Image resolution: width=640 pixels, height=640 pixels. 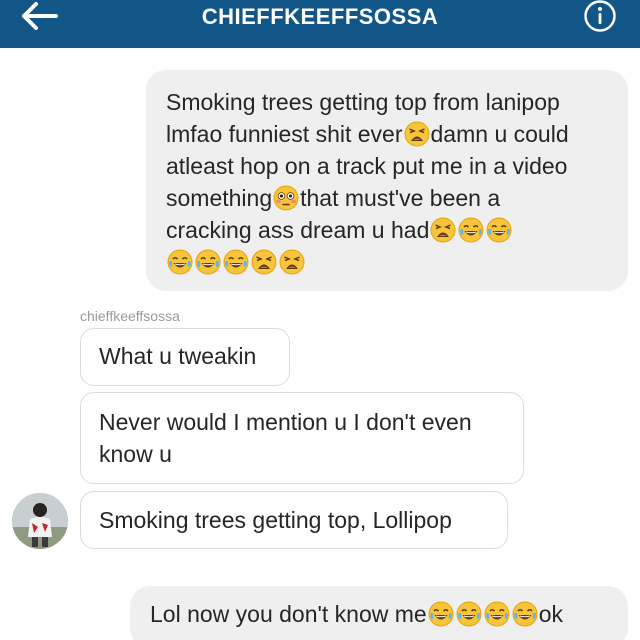 I want to click on message-line: cracking ass dream u had, so click(x=388, y=230).